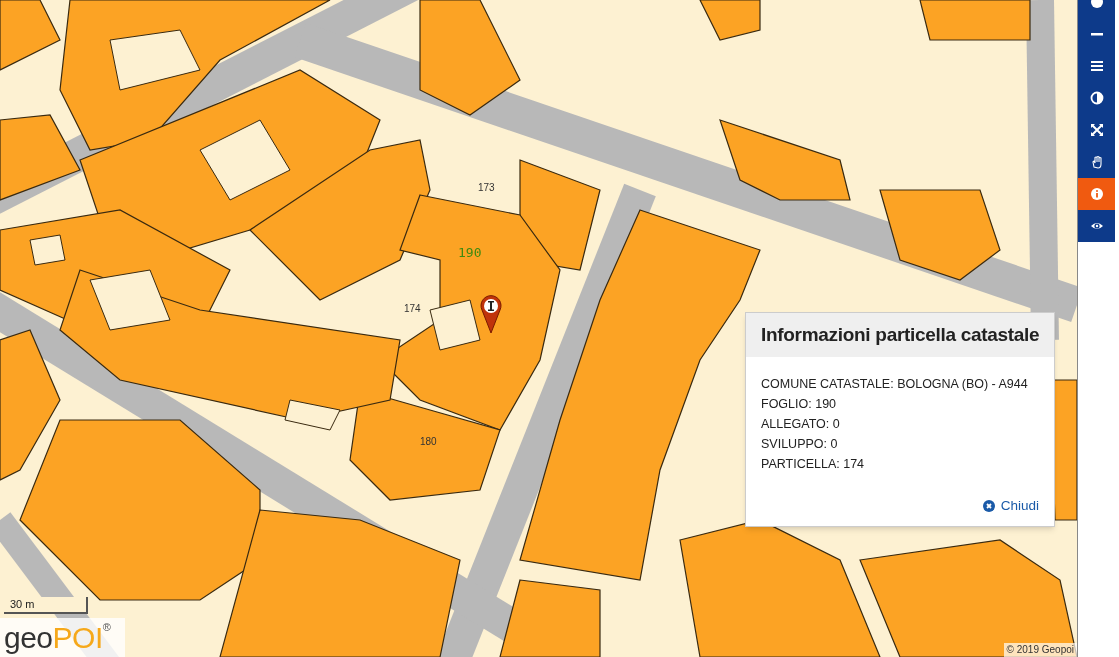 The width and height of the screenshot is (1119, 657). Describe the element at coordinates (988, 505) in the screenshot. I see `close-icon` at that location.